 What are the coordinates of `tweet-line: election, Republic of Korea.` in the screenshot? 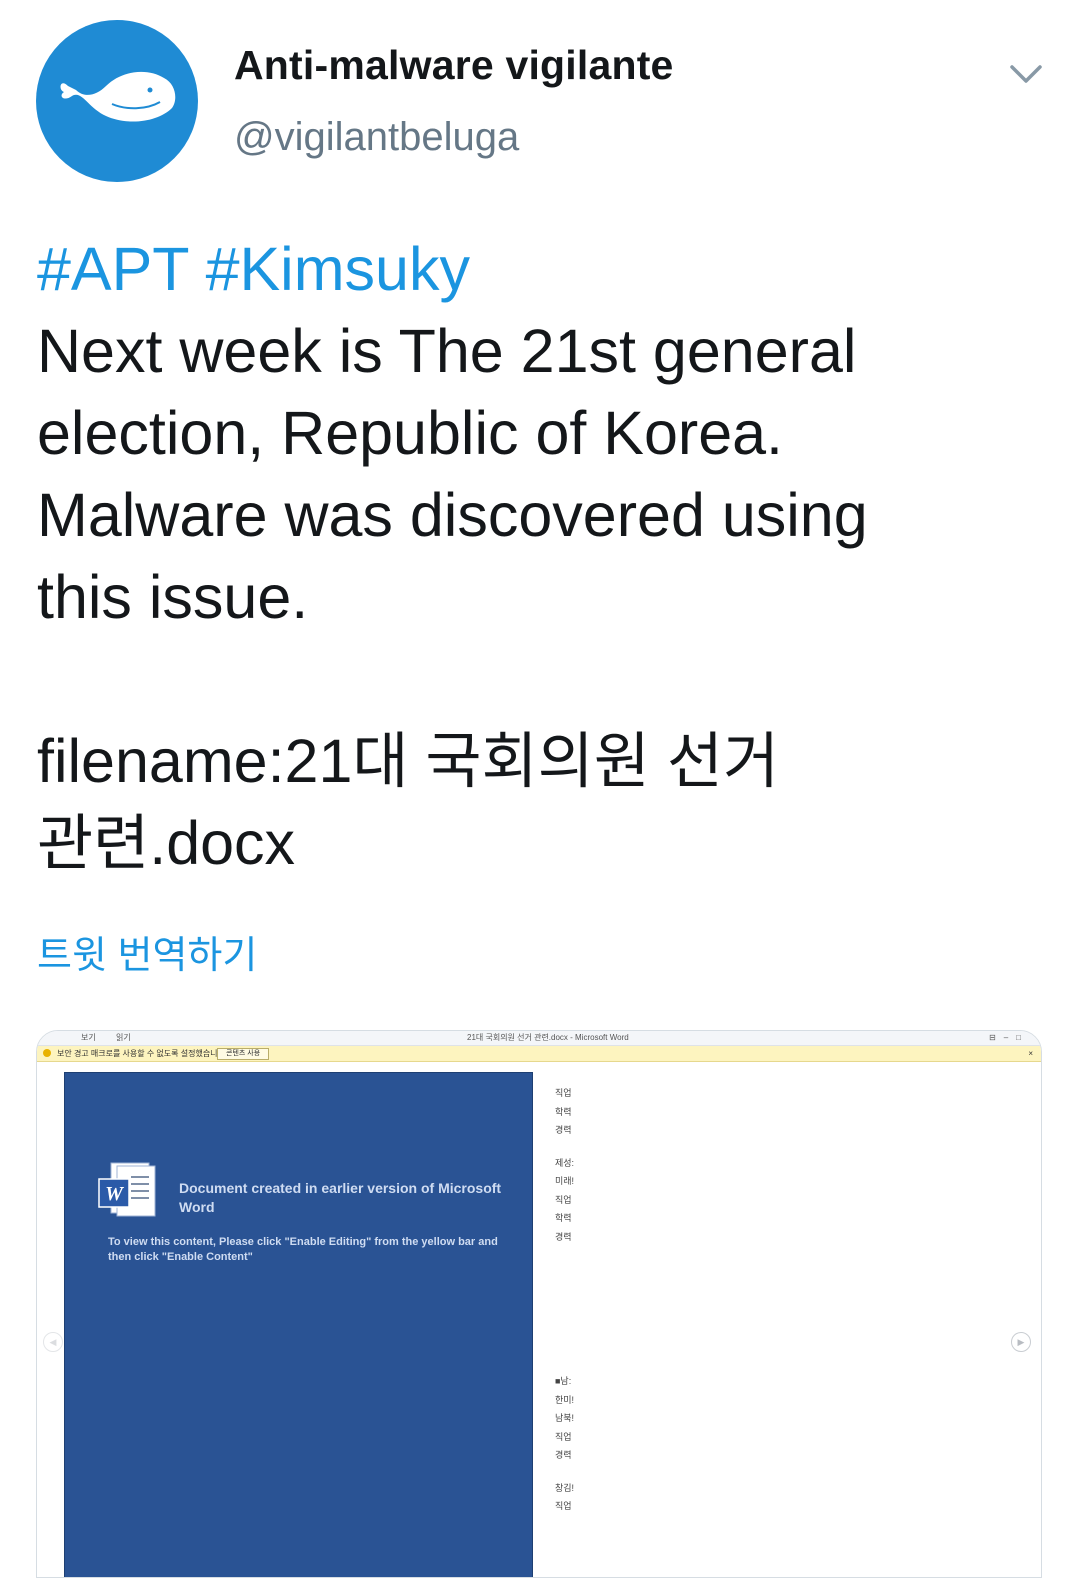 It's located at (410, 433).